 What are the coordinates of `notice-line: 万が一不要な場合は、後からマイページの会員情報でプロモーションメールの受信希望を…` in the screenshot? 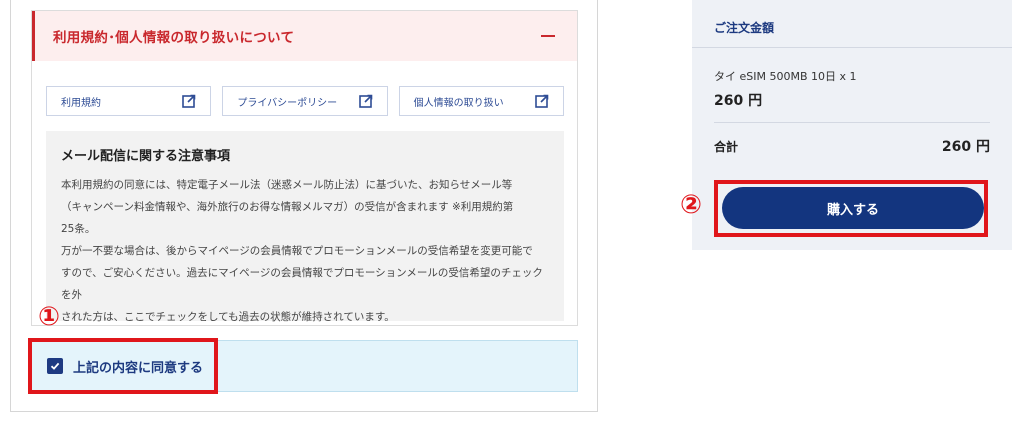 It's located at (297, 251).